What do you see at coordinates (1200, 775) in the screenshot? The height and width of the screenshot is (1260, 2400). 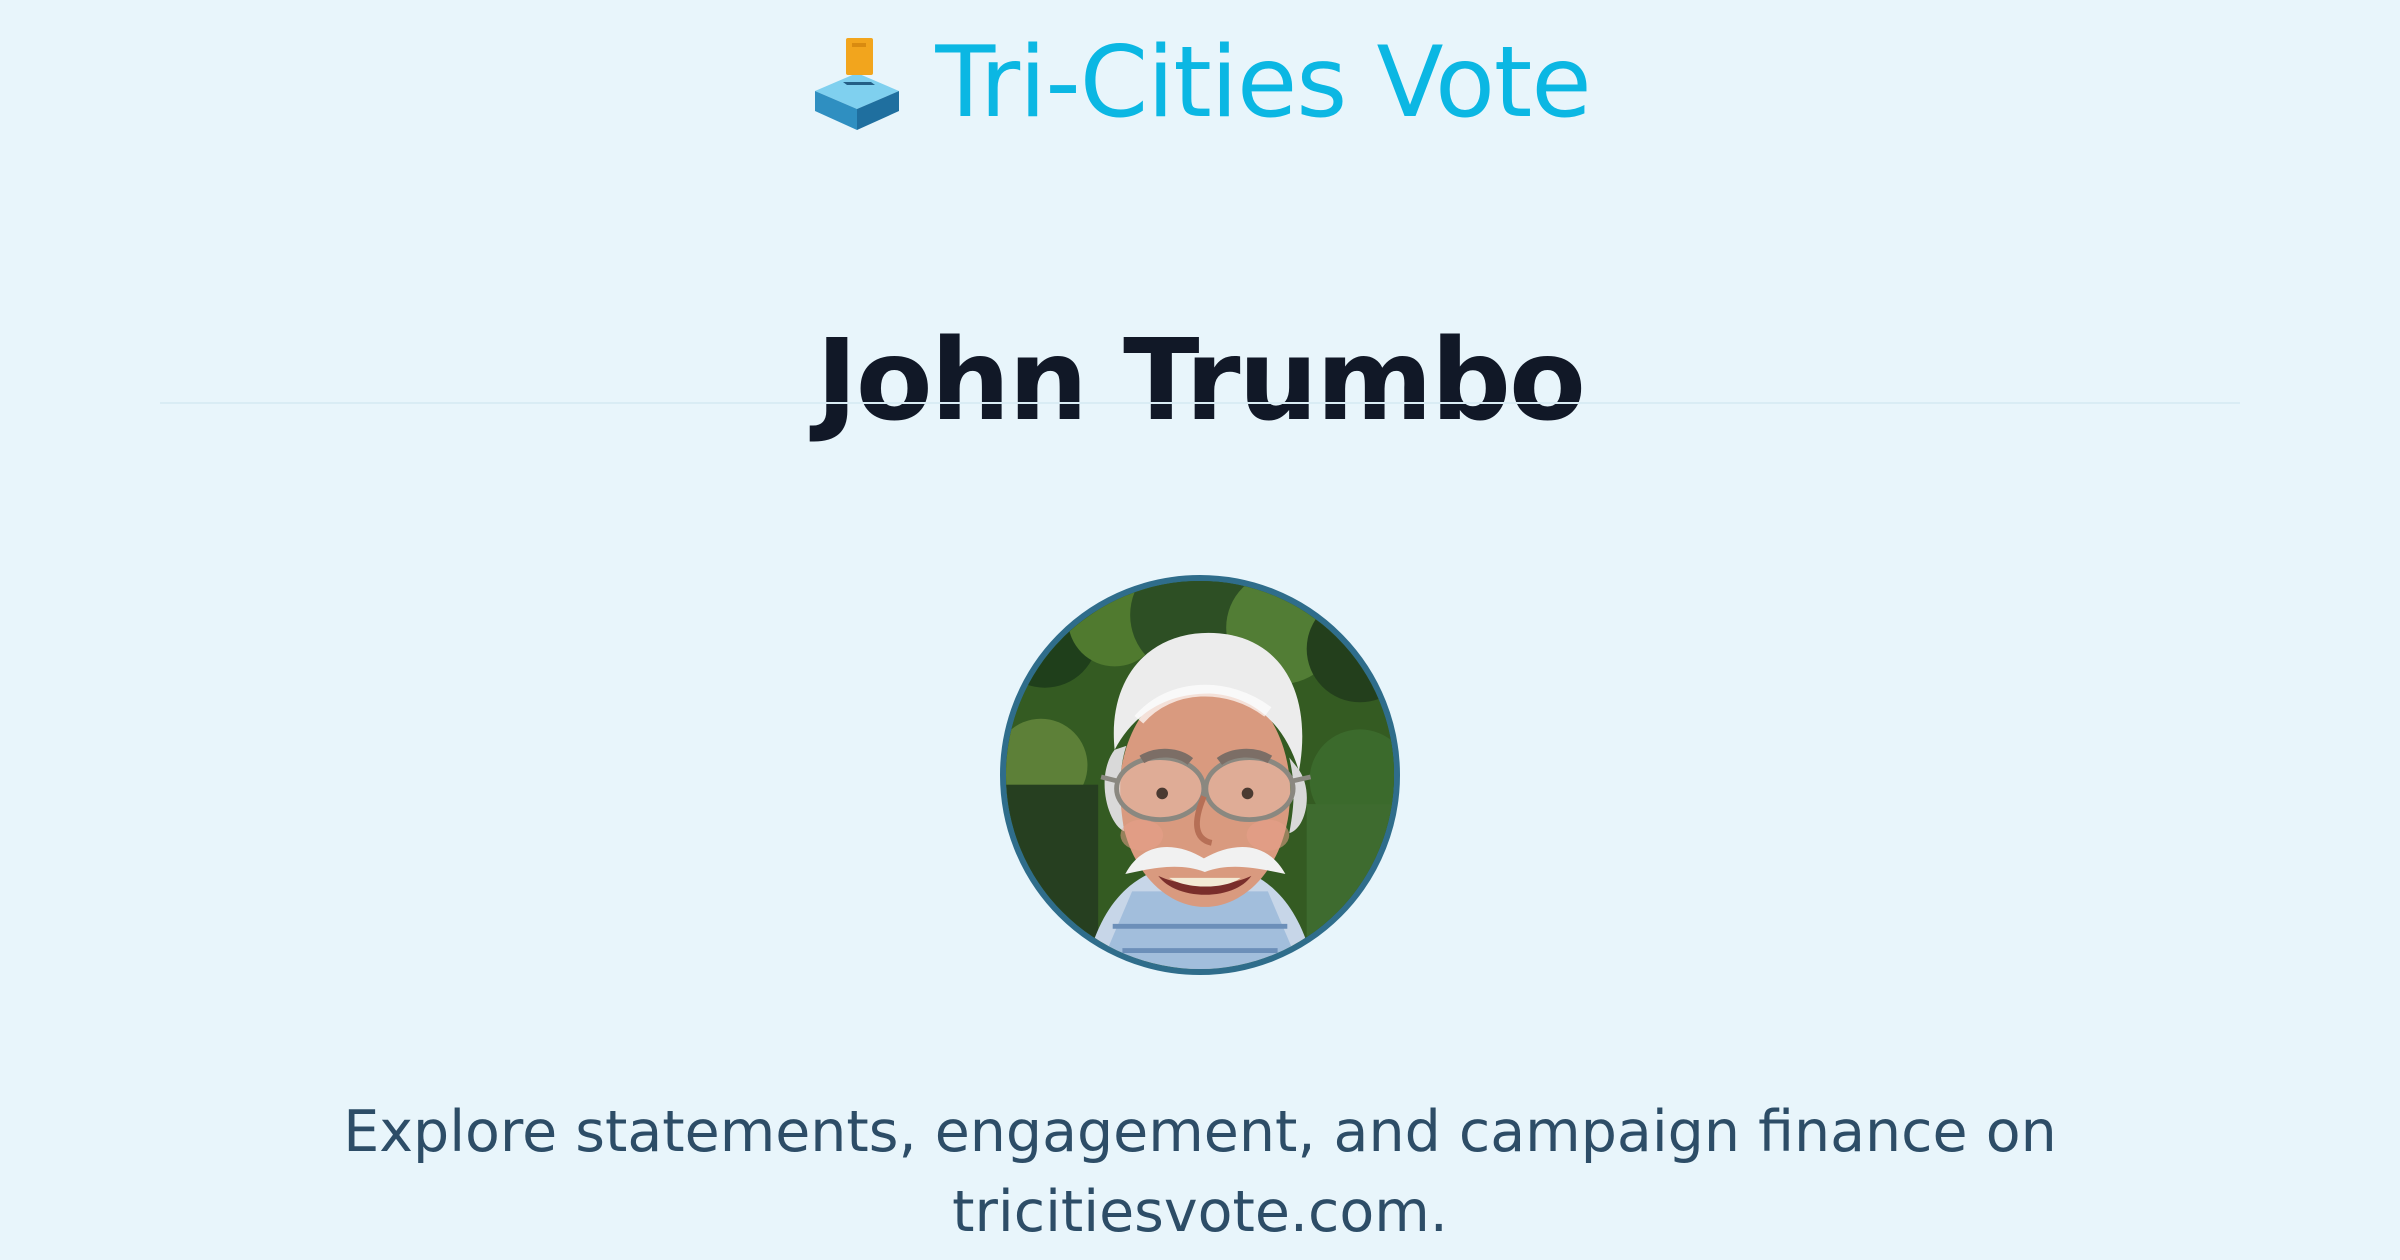 I see `candidate-photo` at bounding box center [1200, 775].